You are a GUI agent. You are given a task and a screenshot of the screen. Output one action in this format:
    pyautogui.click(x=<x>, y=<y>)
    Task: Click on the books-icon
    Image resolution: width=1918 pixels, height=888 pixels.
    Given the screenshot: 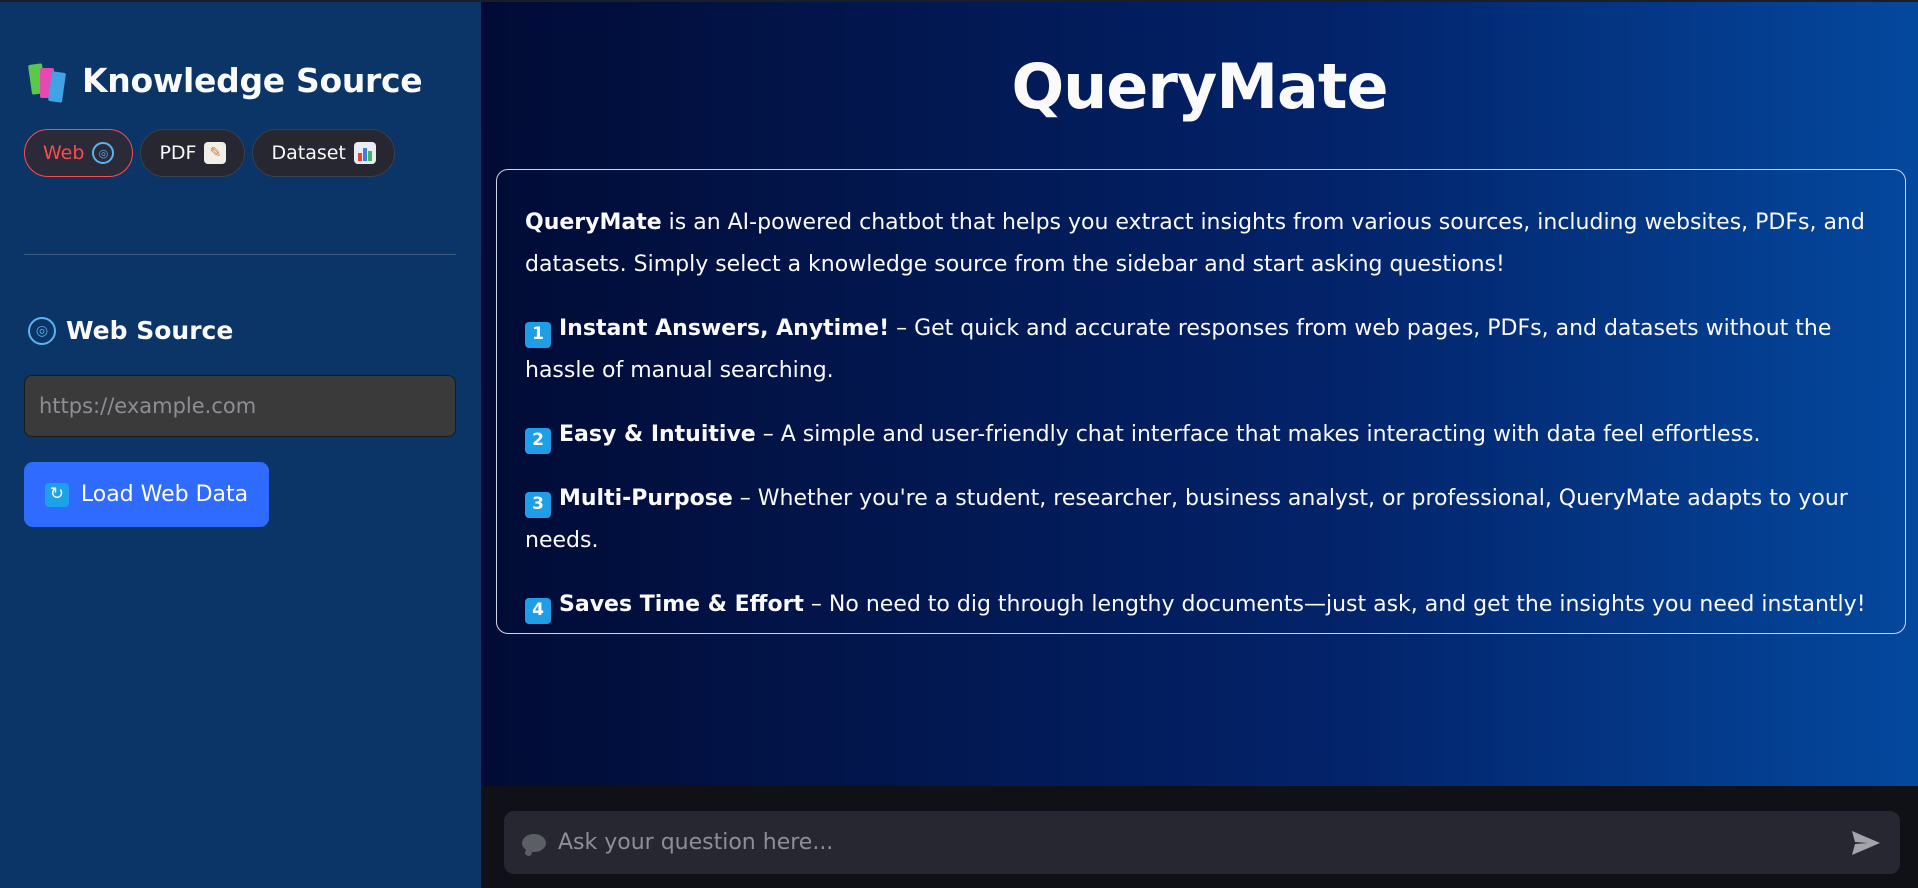 What is the action you would take?
    pyautogui.click(x=47, y=81)
    